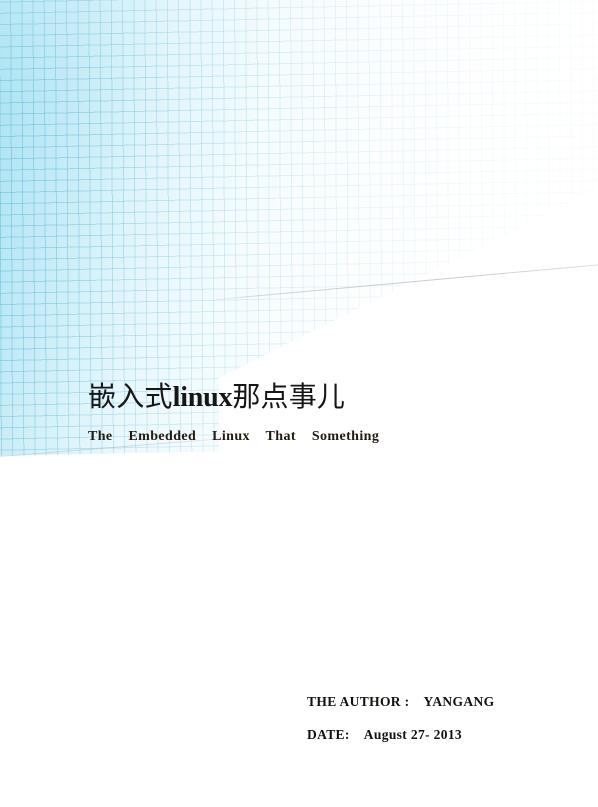 The image size is (598, 807). Describe the element at coordinates (413, 734) in the screenshot. I see `date-value: August 27- 2013` at that location.